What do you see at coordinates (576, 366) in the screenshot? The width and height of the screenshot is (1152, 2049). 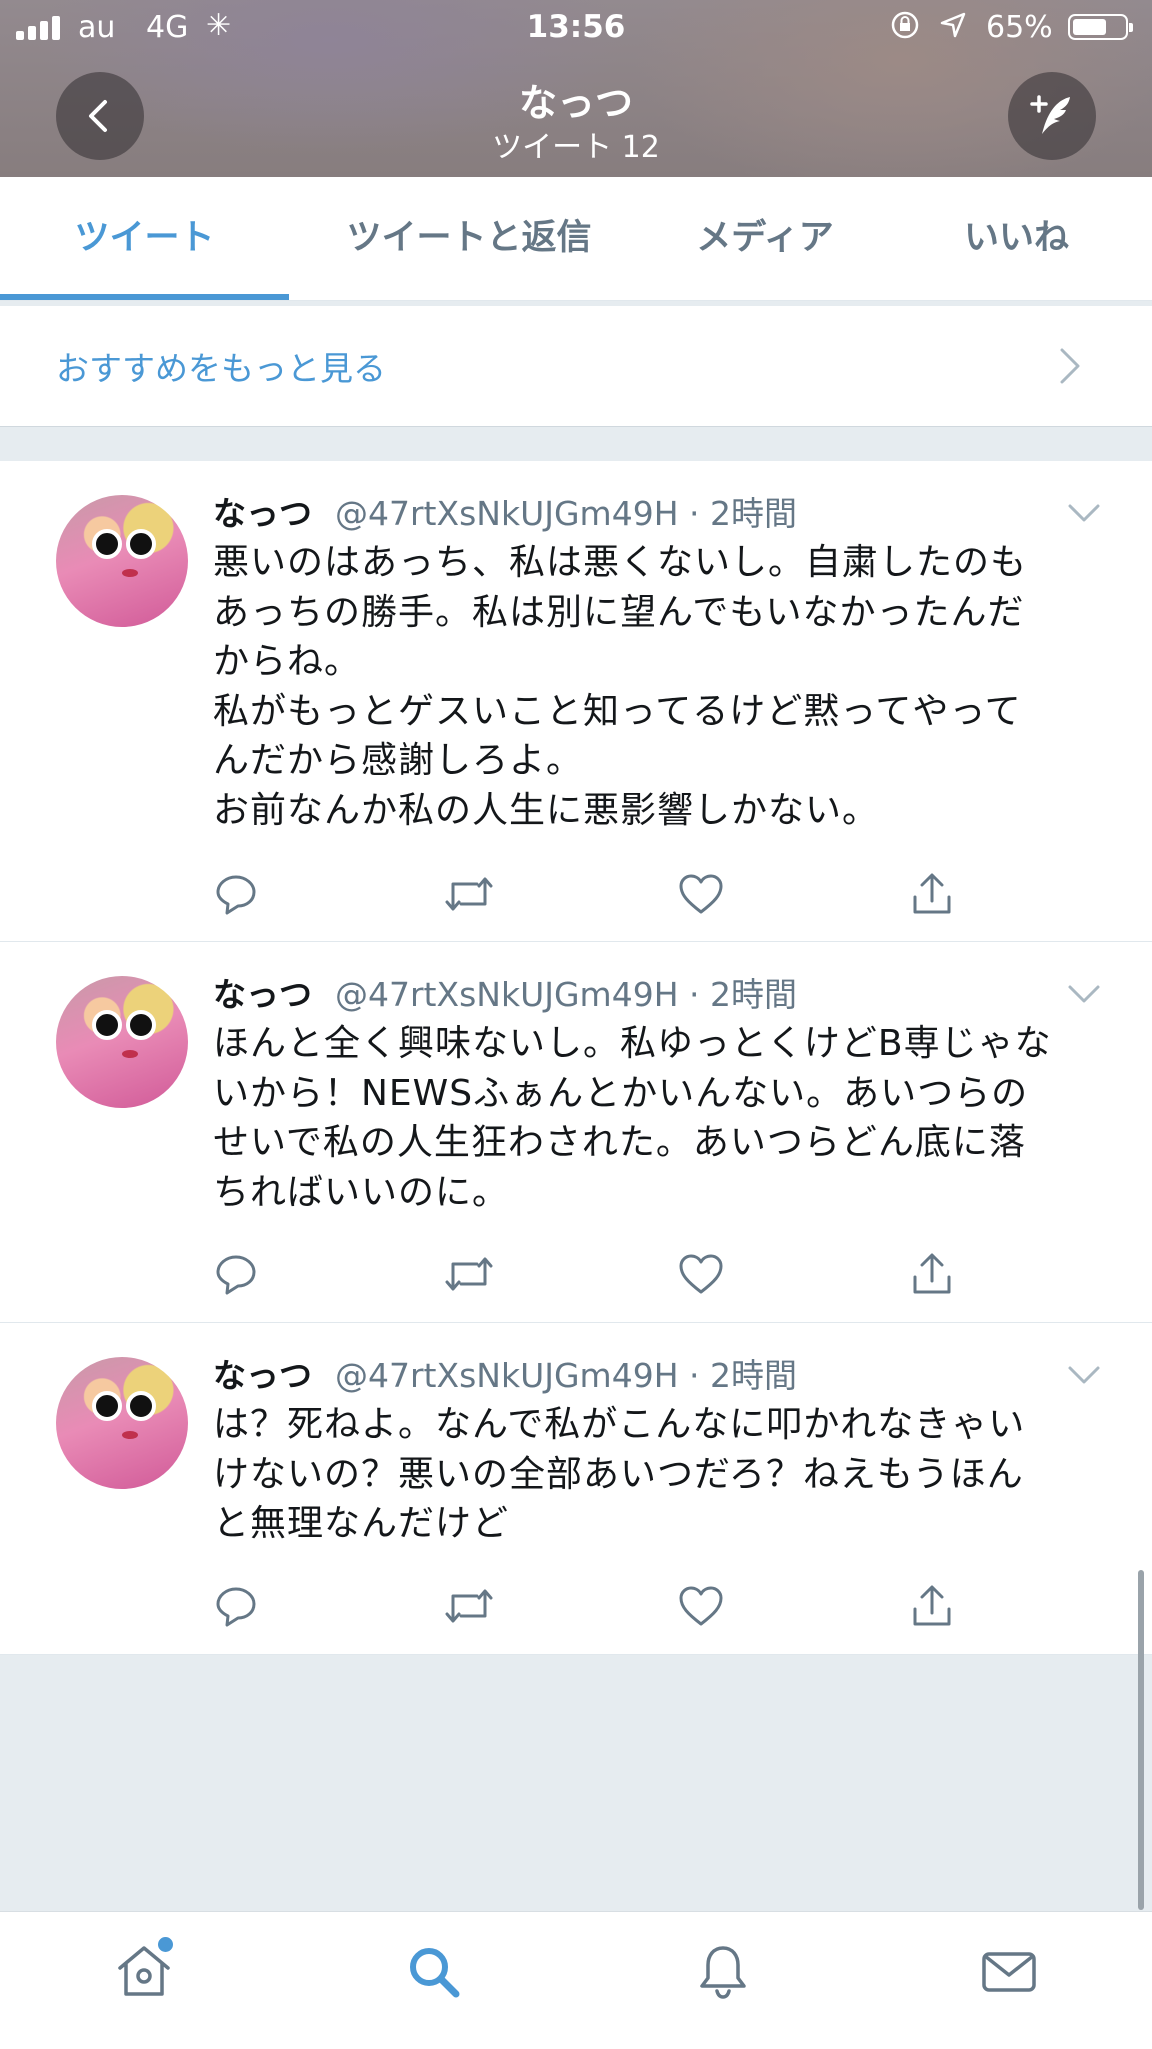 I see `see-more-recommendations: おすすめをもっと見る` at bounding box center [576, 366].